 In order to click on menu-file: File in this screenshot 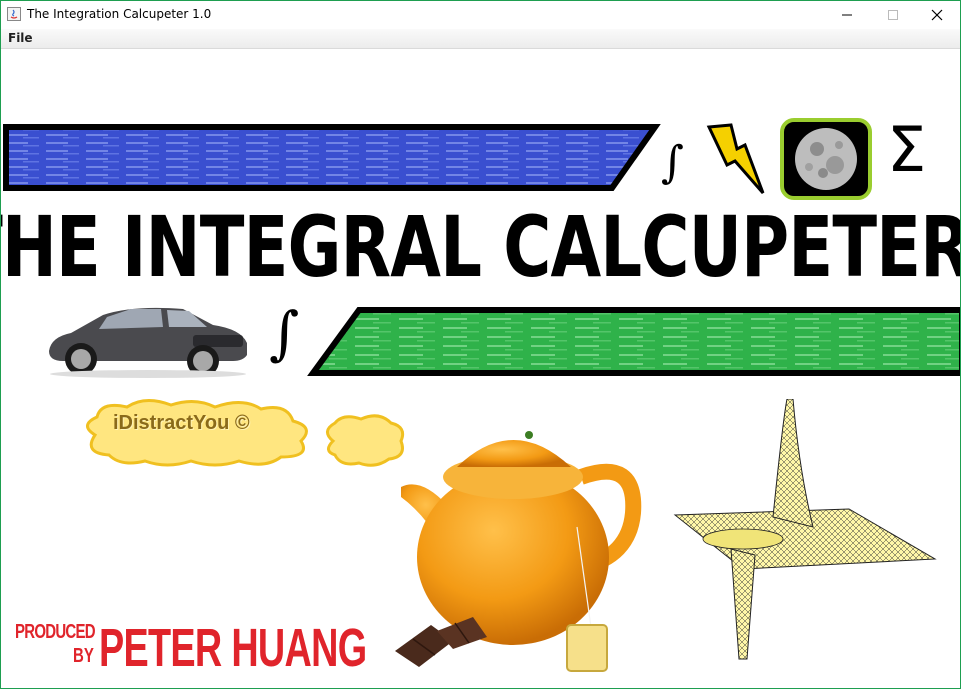, I will do `click(20, 38)`.